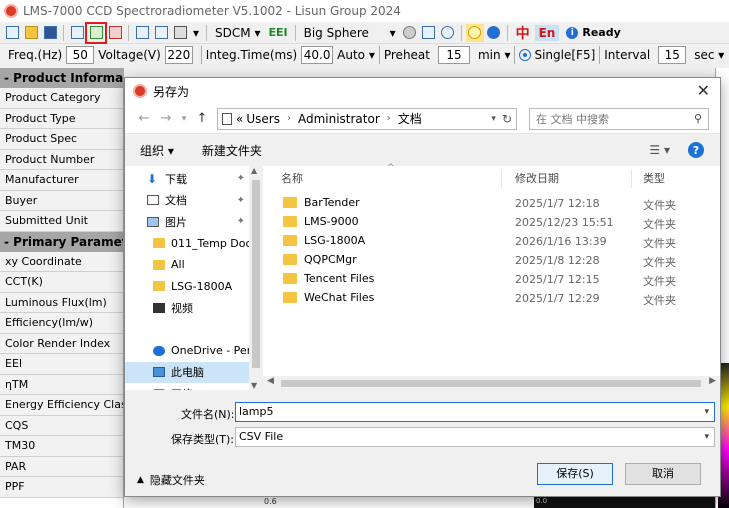 The width and height of the screenshot is (729, 508). I want to click on calibrate-button, so click(142, 33).